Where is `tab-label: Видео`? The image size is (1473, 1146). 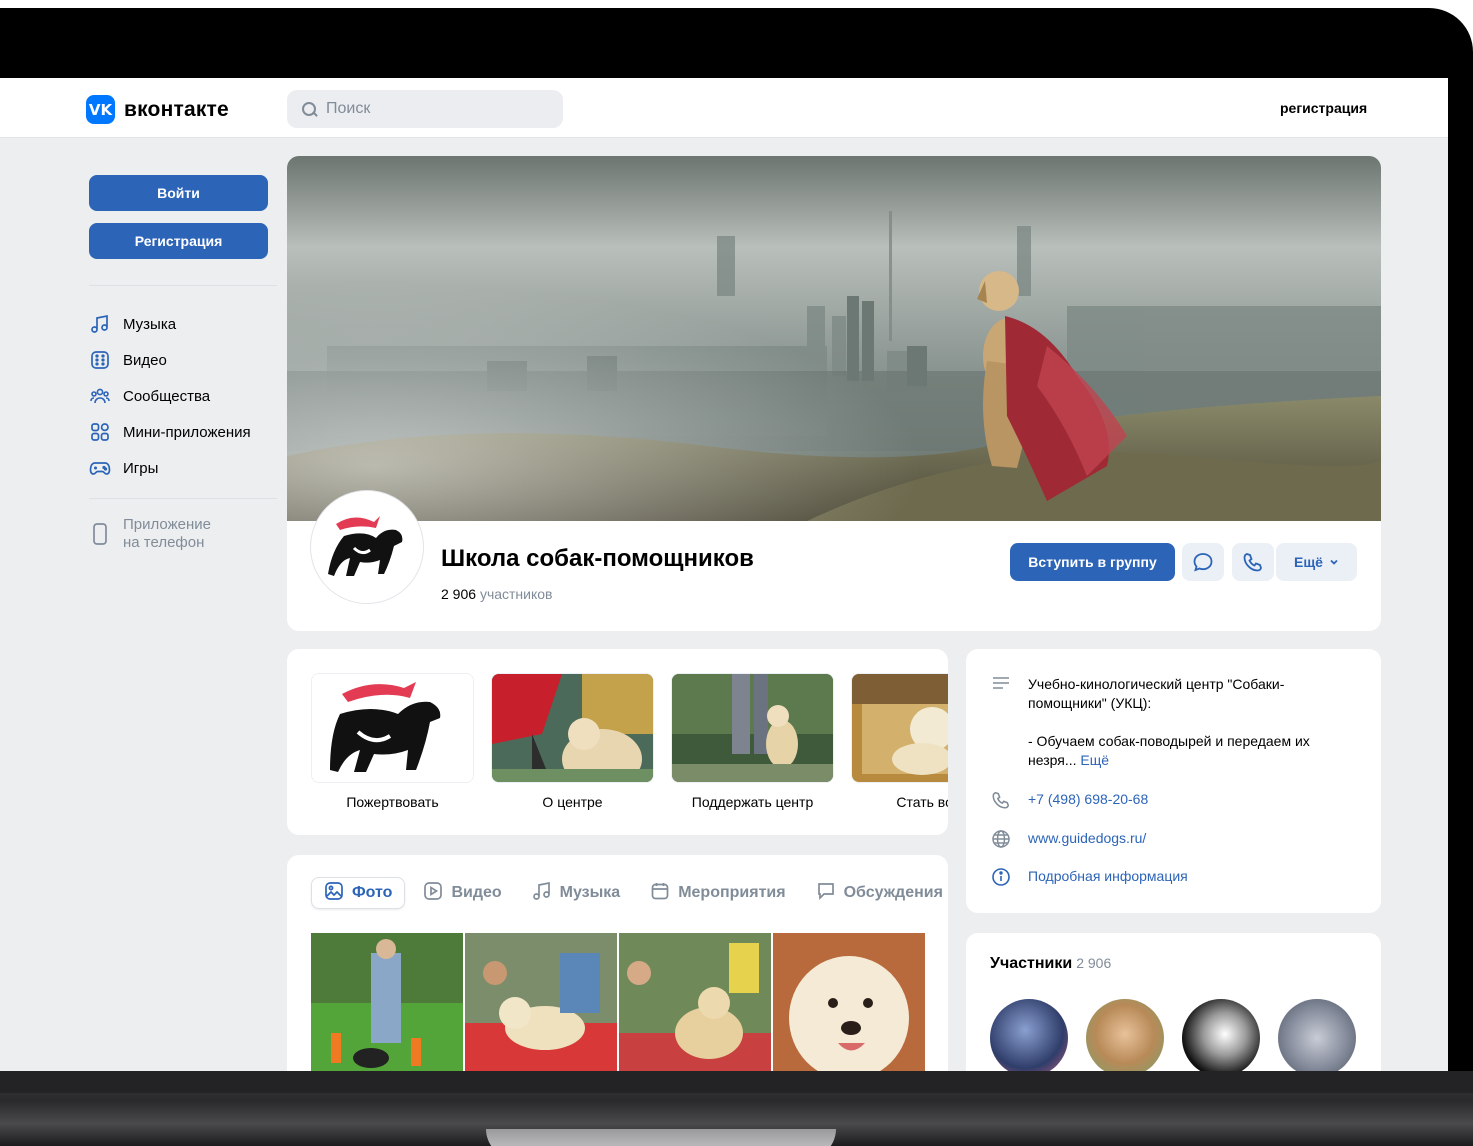 tab-label: Видео is located at coordinates (476, 892).